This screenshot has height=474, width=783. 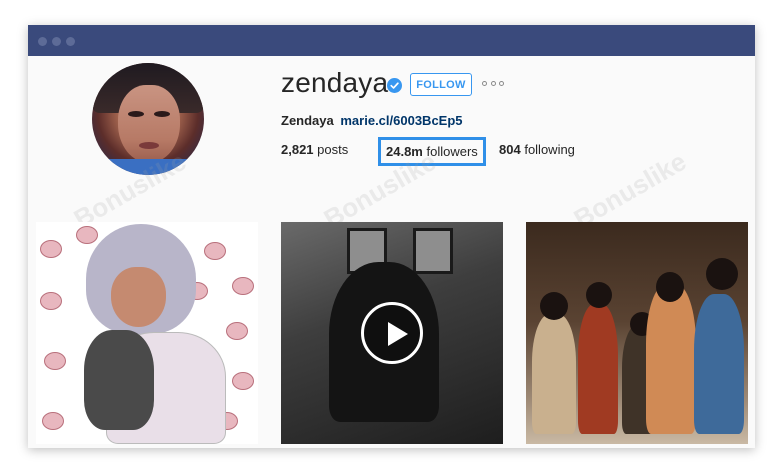 I want to click on following-stat: 804 following, so click(x=537, y=149).